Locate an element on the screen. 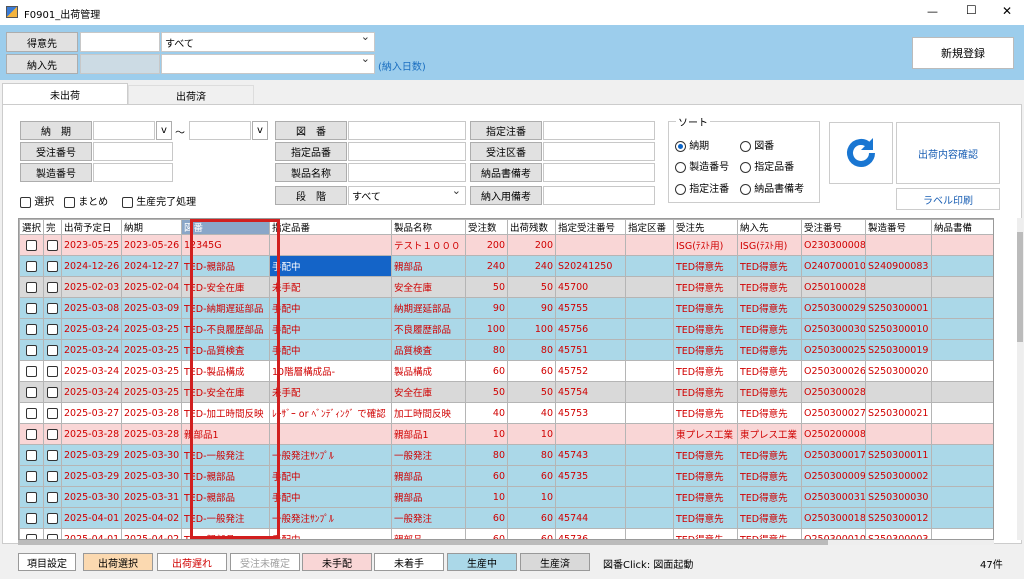  production-done-checkbox: 生産完了処理 is located at coordinates (159, 200).